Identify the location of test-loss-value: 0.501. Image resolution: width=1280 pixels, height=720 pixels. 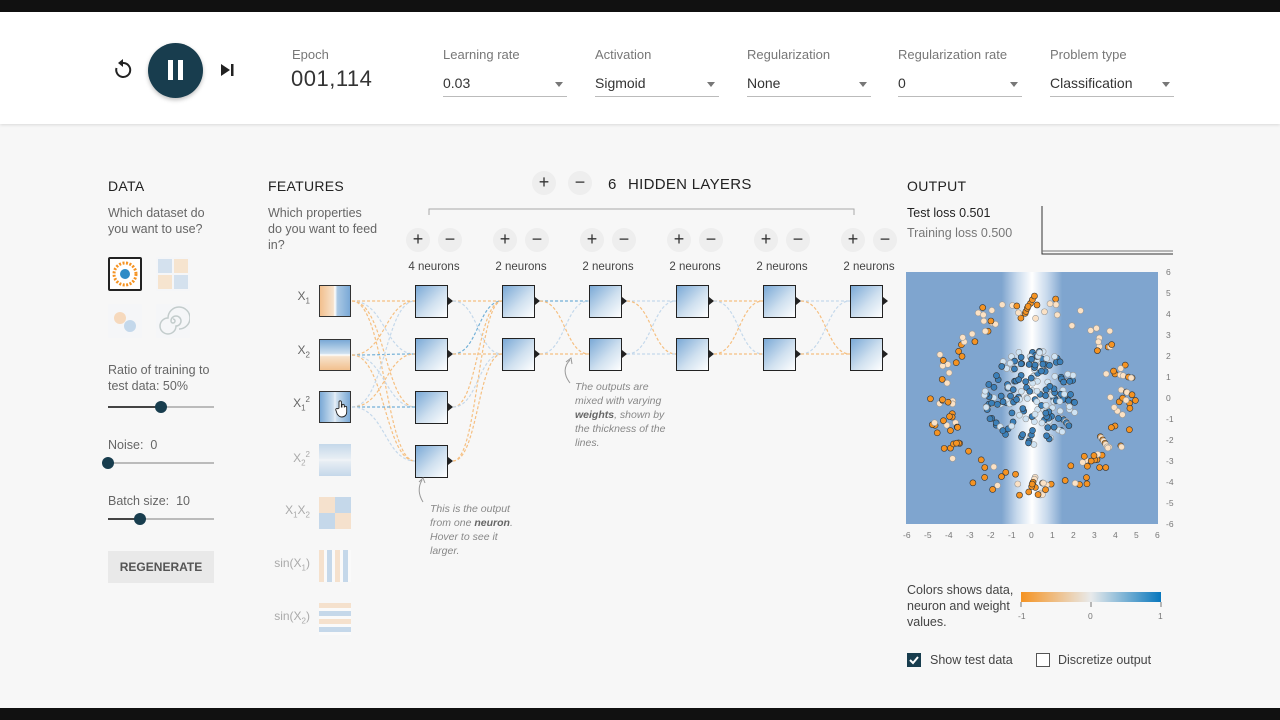
(975, 213).